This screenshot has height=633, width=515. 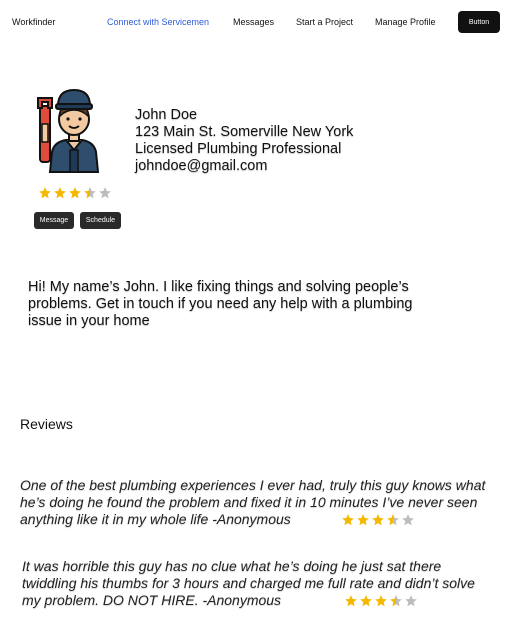 What do you see at coordinates (405, 22) in the screenshot?
I see `nav-link-manage-profile: Manage Profile` at bounding box center [405, 22].